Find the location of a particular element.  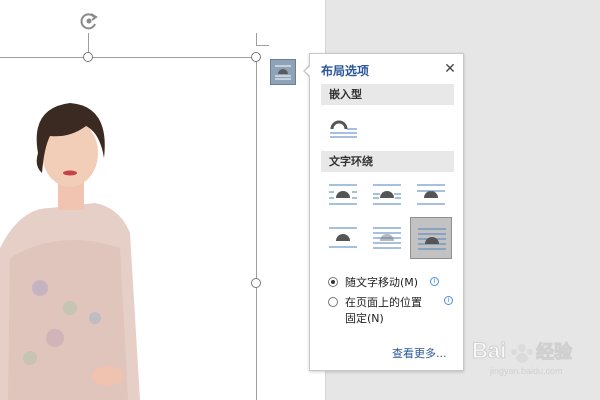

fix-position-radio is located at coordinates (333, 302).